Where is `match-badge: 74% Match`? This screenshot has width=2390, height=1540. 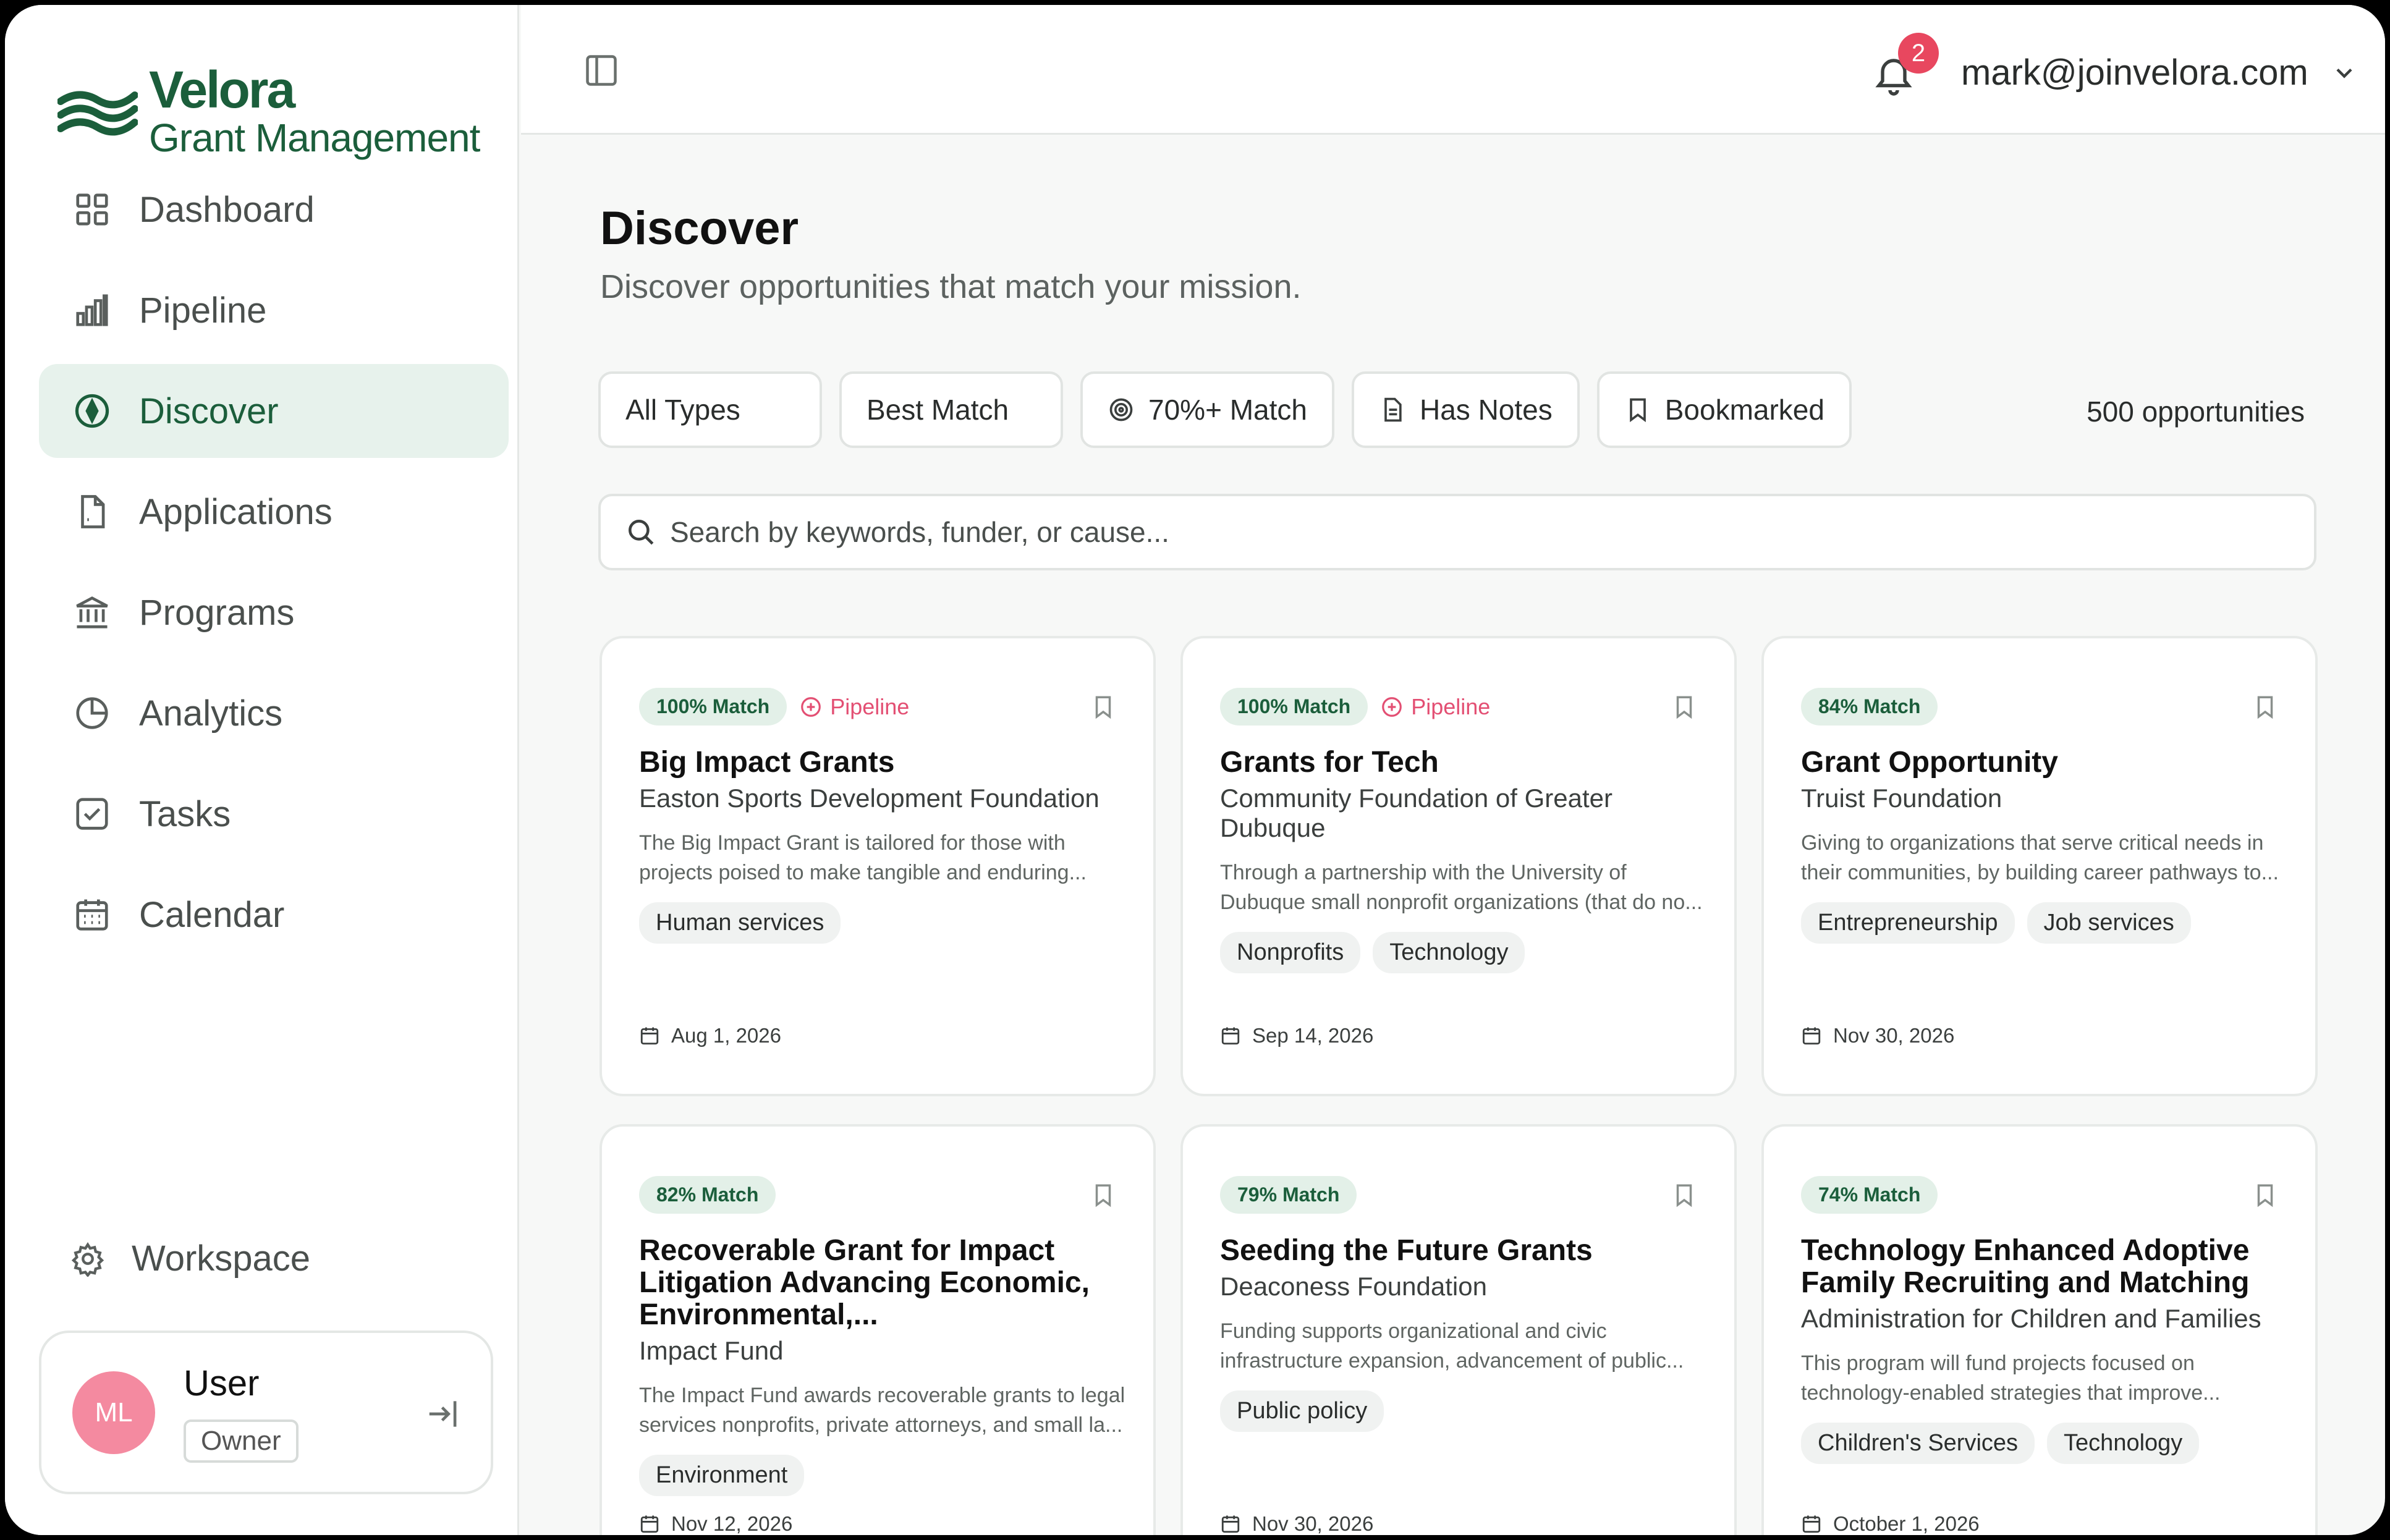
match-badge: 74% Match is located at coordinates (1869, 1195).